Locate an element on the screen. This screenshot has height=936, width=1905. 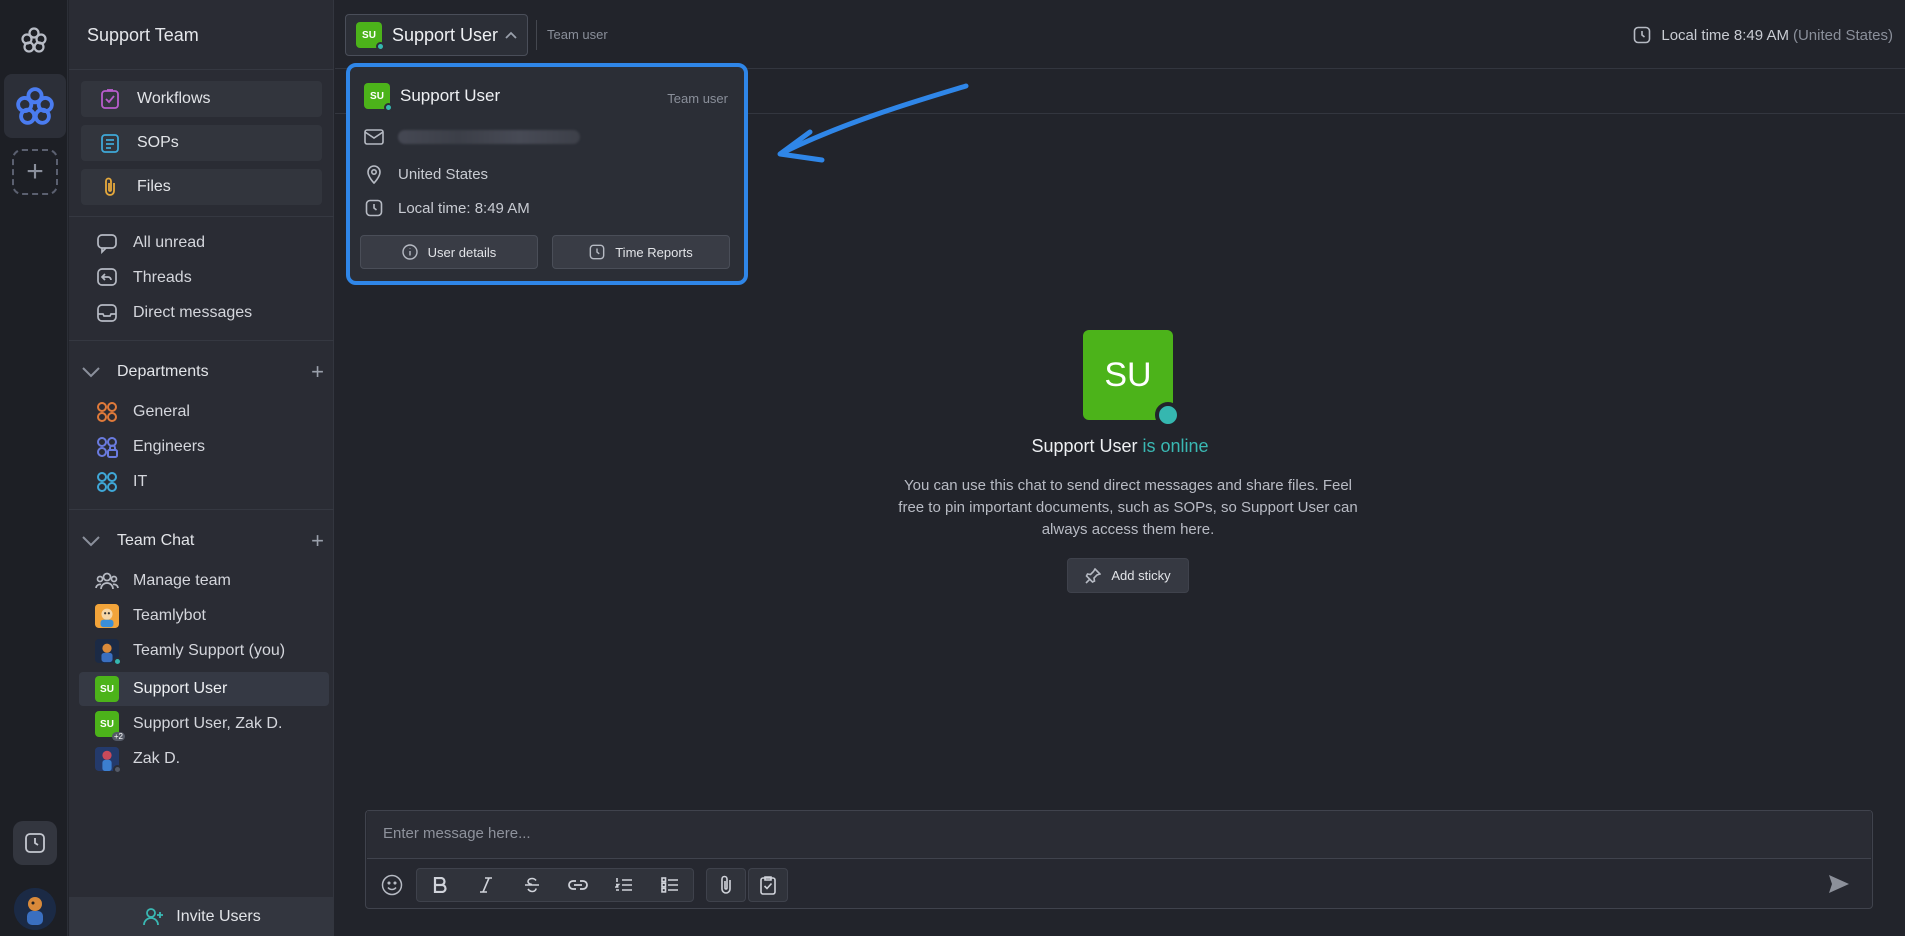
workspace-support-team-icon is located at coordinates (35, 106).